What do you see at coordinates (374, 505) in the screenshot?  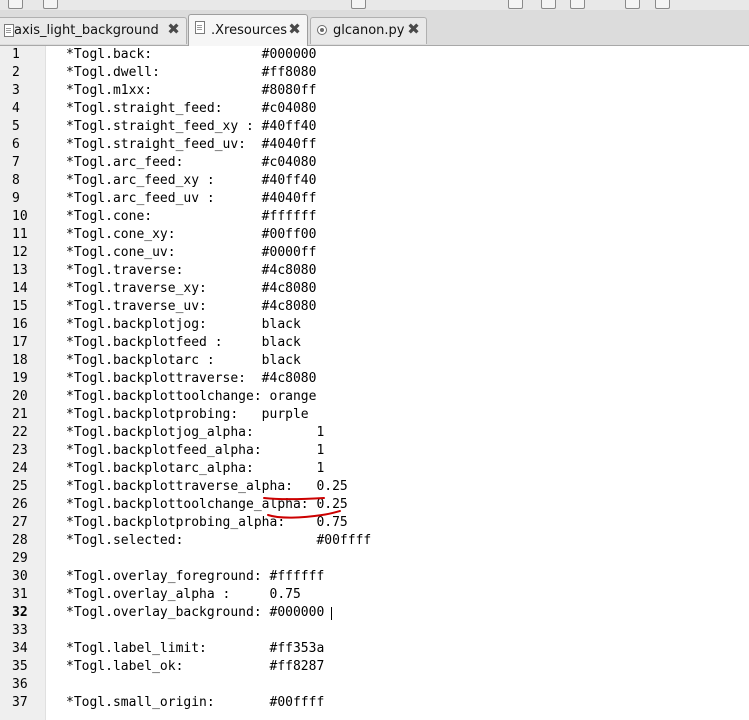 I see `code-line: 26 *Togl.backplottoolchange_alpha: 0.25` at bounding box center [374, 505].